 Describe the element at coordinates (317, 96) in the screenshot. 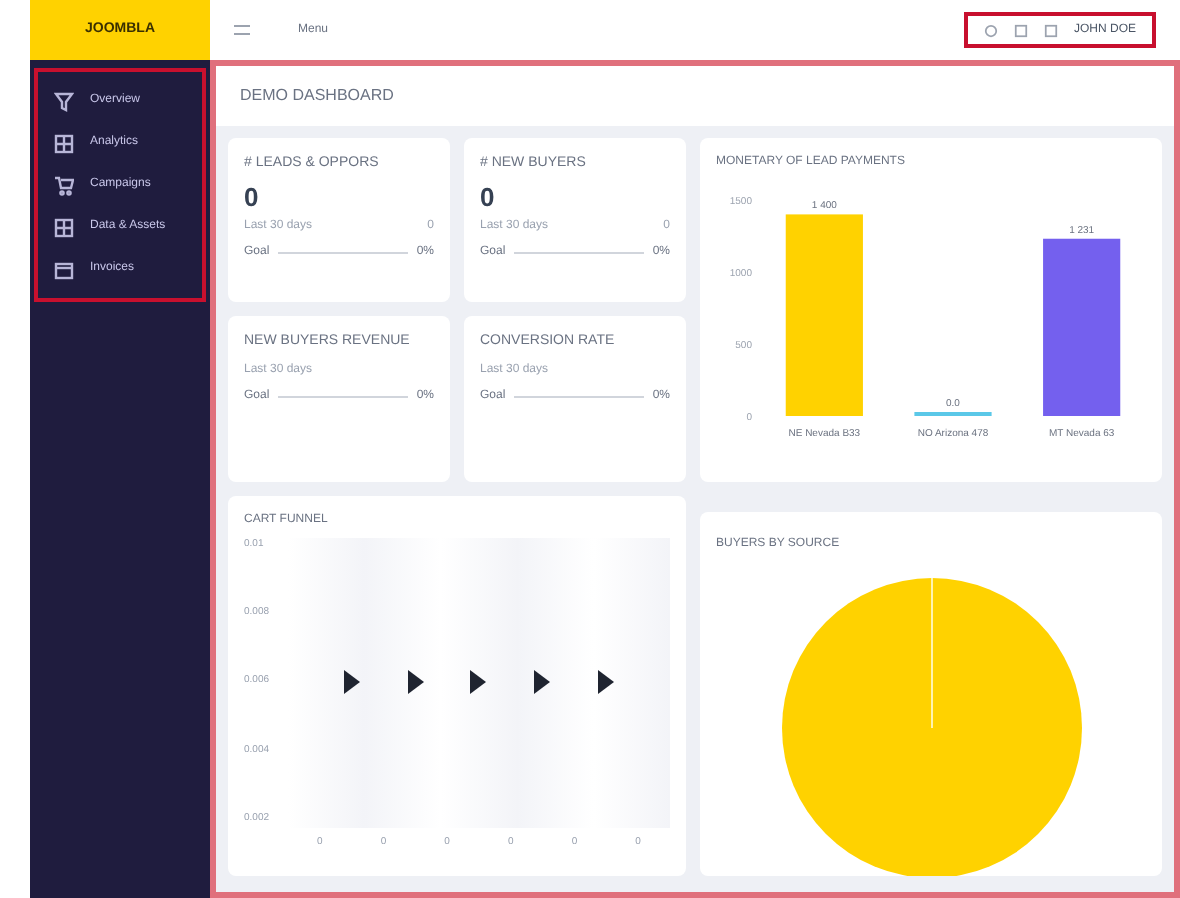

I see `page-title: DEMO DASHBOARD` at that location.